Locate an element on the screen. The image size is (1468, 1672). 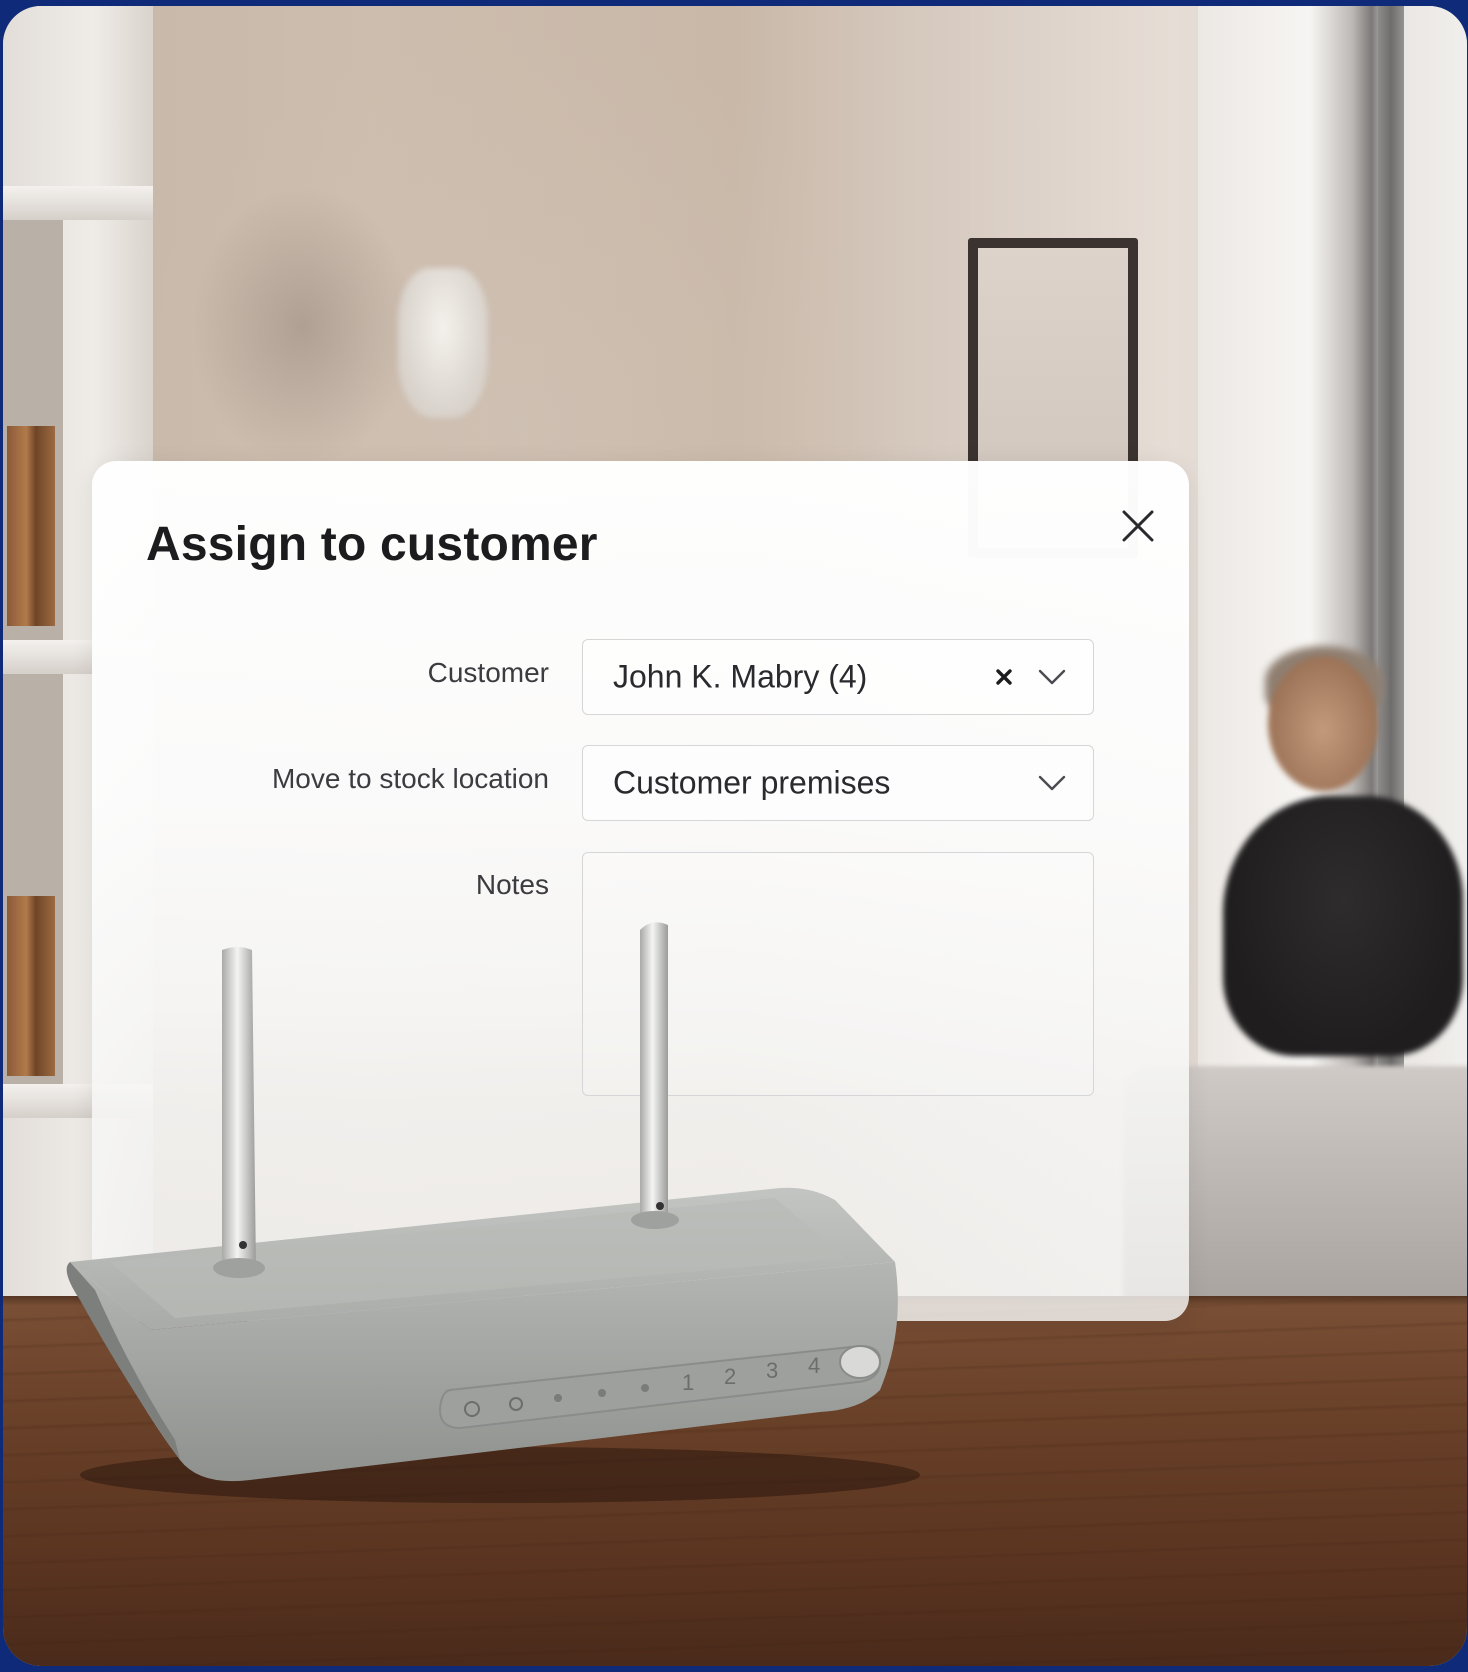
dialog-title: Assign to customer is located at coordinates (372, 544).